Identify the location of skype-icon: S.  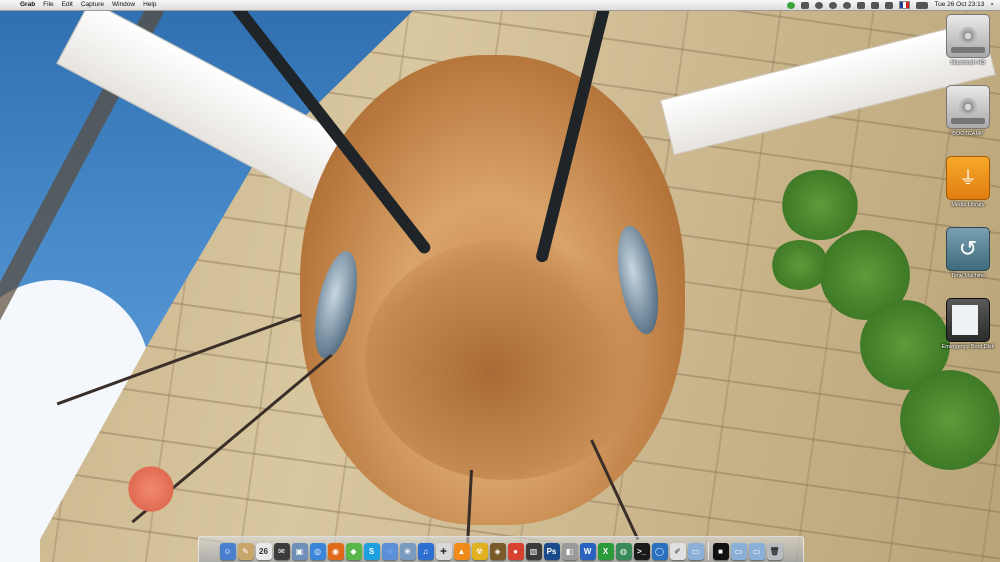
(371, 551).